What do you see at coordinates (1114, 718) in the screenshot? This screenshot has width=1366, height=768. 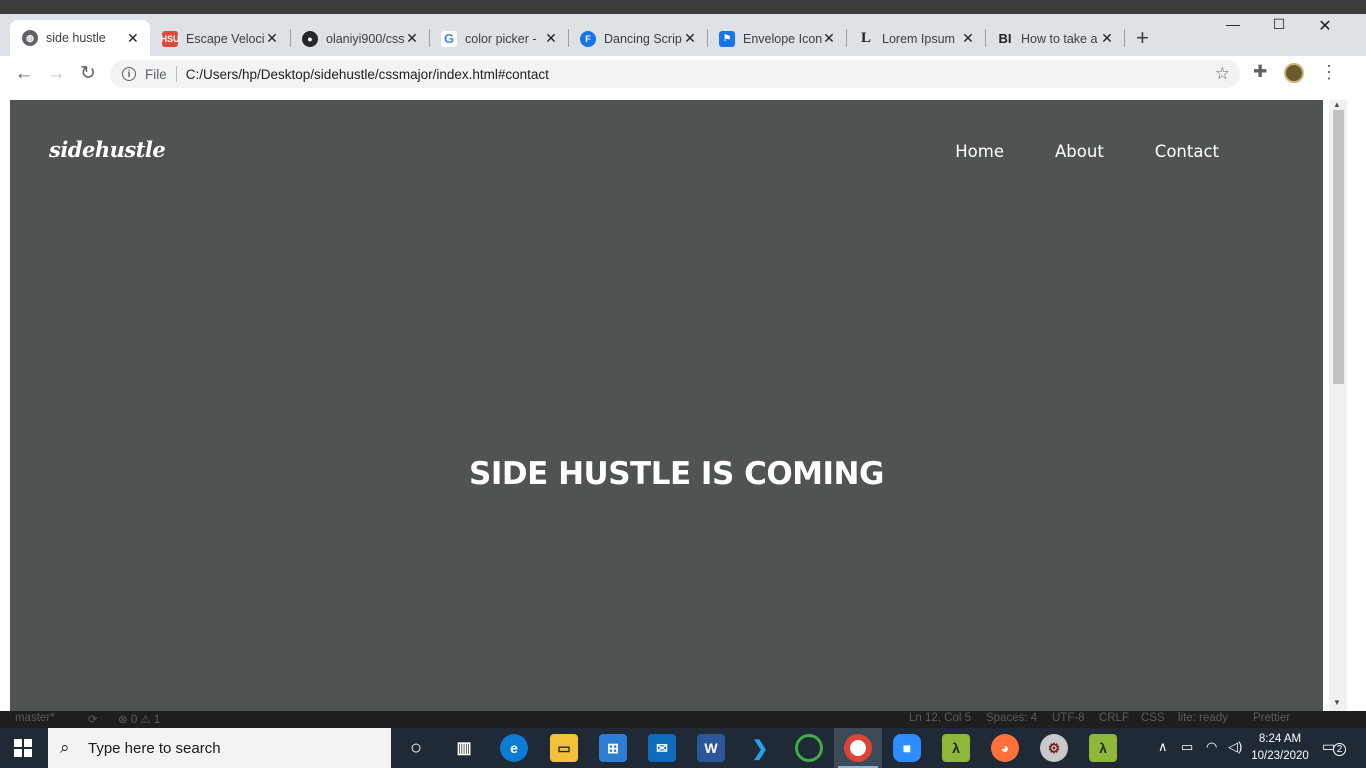 I see `line-ending: CRLF` at bounding box center [1114, 718].